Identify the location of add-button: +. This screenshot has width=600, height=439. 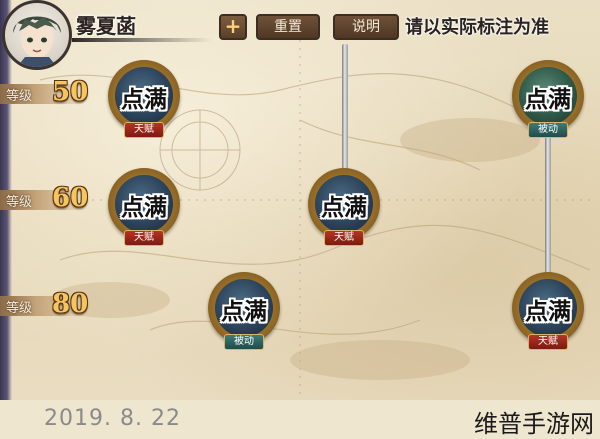
(233, 27).